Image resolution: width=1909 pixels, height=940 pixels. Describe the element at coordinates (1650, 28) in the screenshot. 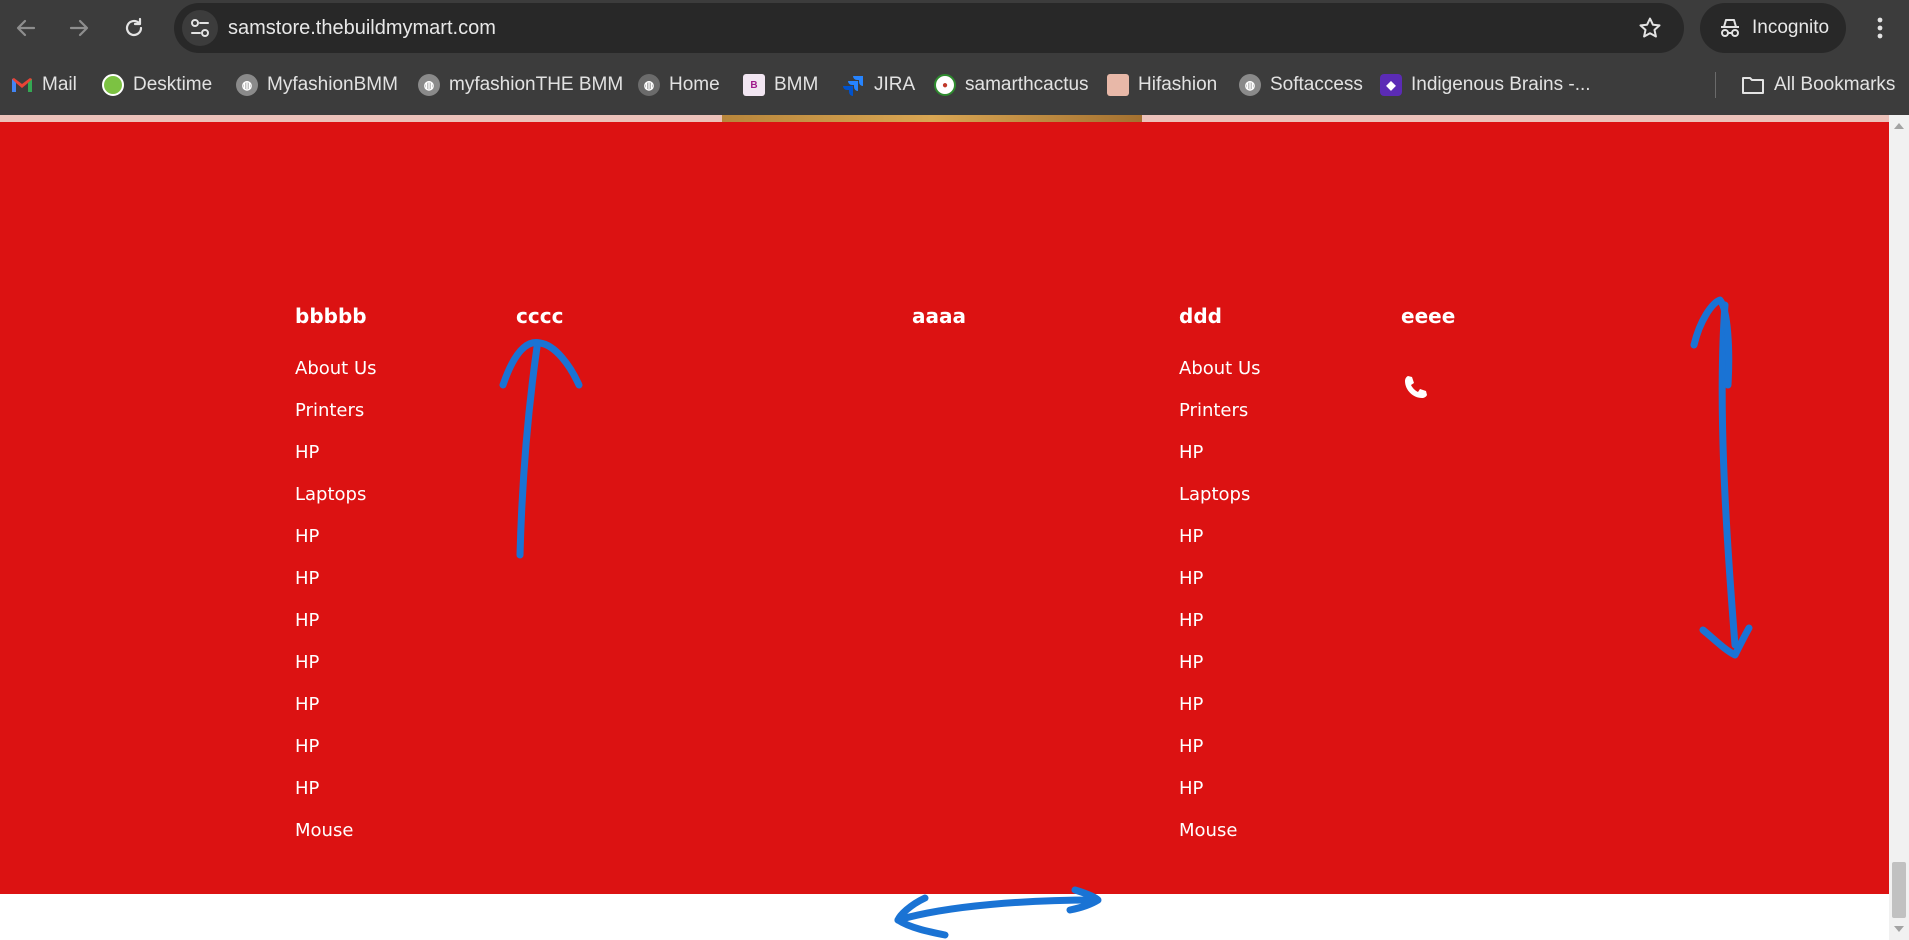

I see `bookmark-star-icon` at that location.